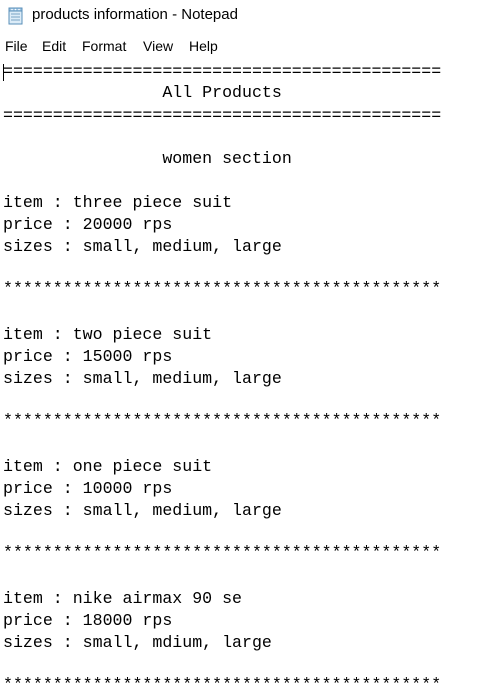 The width and height of the screenshot is (477, 688). What do you see at coordinates (88, 488) in the screenshot?
I see `product-price: price : 10000 rps` at bounding box center [88, 488].